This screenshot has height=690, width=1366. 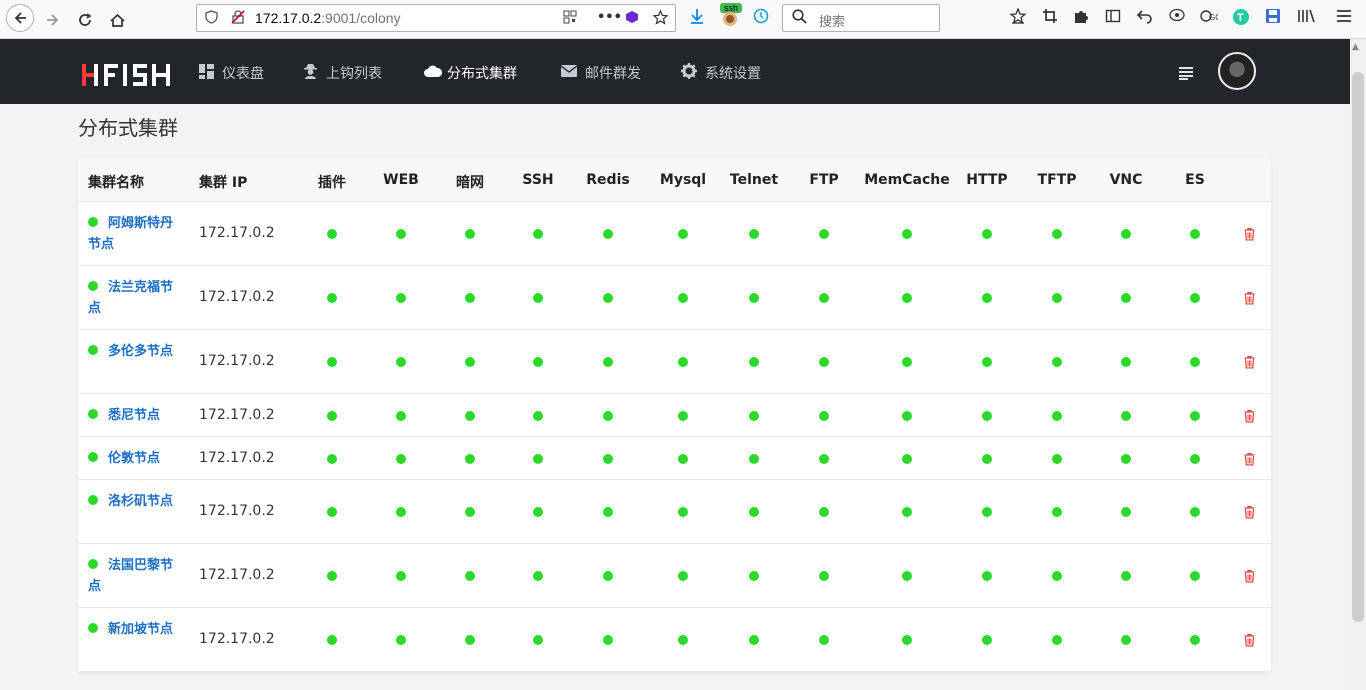 What do you see at coordinates (632, 19) in the screenshot?
I see `extension-cube-icon` at bounding box center [632, 19].